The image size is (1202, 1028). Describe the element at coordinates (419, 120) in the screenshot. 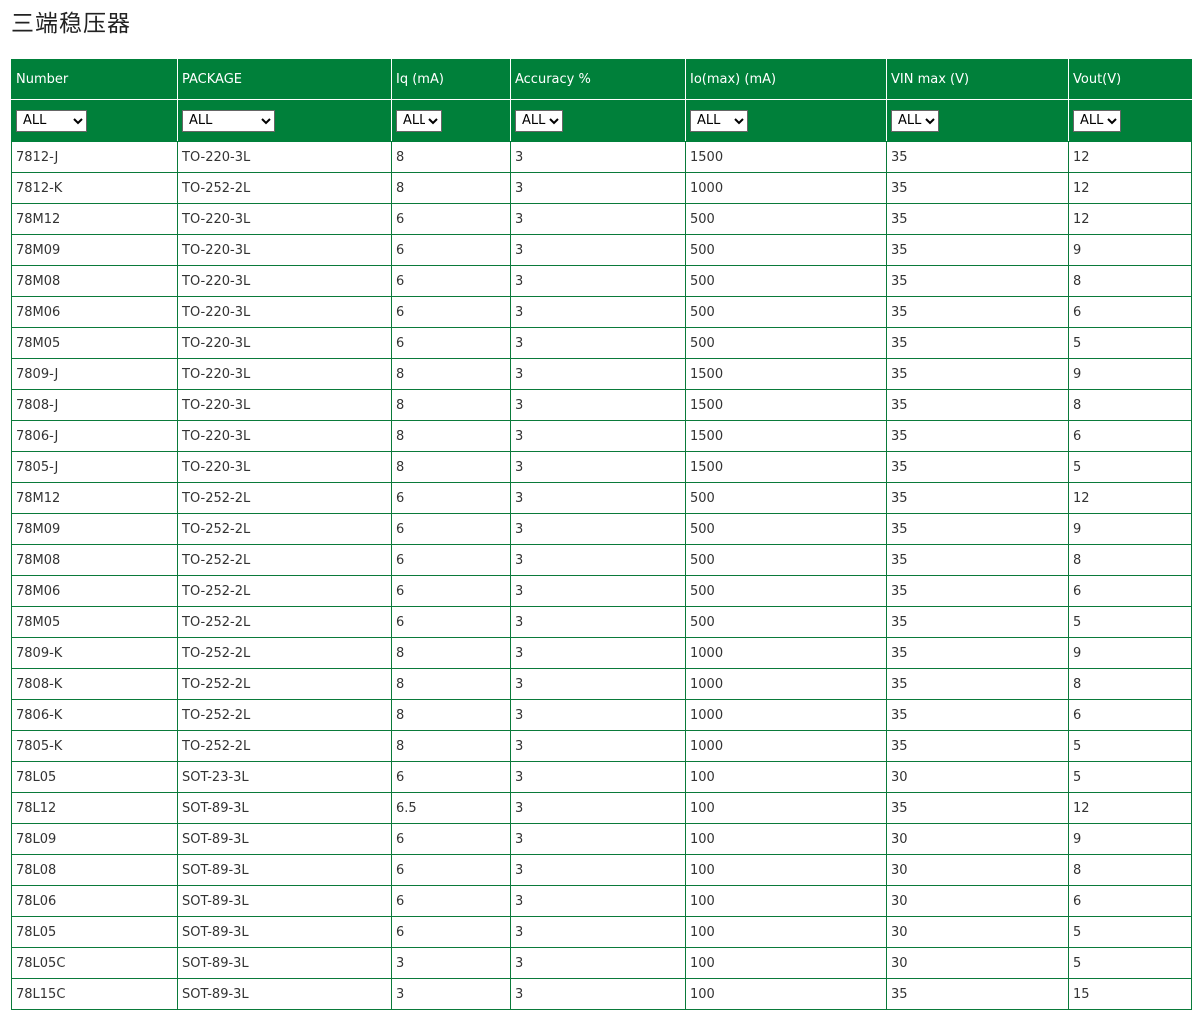

I see `iq-filter-select: ALL` at that location.